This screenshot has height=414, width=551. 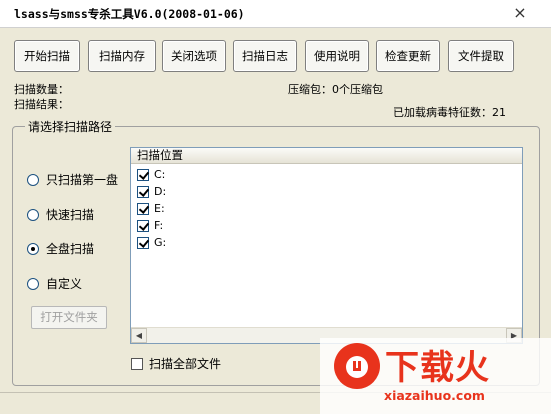 What do you see at coordinates (160, 191) in the screenshot?
I see `drive-label: D:` at bounding box center [160, 191].